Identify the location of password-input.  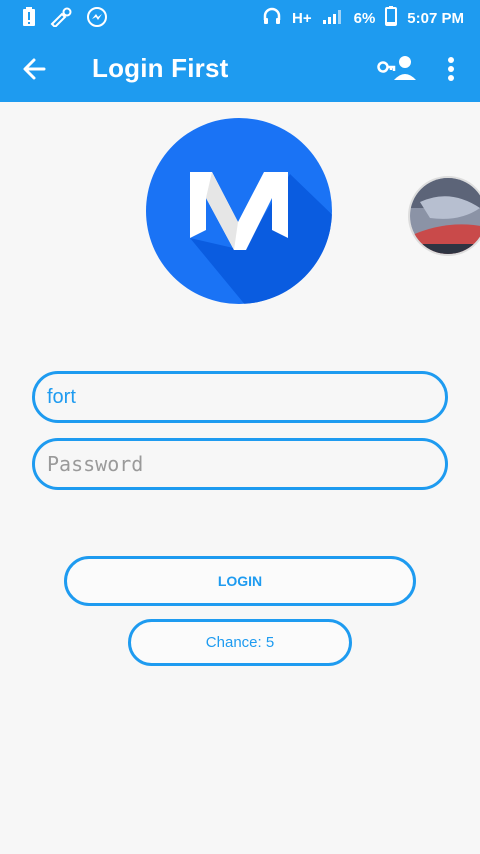
(240, 464).